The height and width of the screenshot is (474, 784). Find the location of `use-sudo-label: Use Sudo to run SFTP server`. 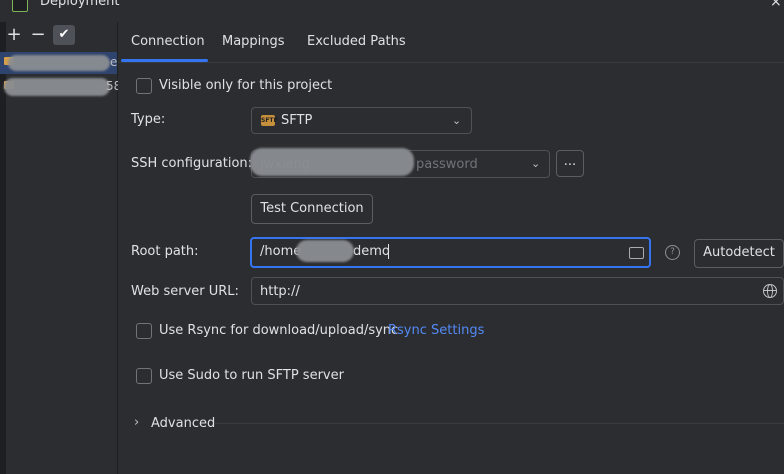

use-sudo-label: Use Sudo to run SFTP server is located at coordinates (251, 375).